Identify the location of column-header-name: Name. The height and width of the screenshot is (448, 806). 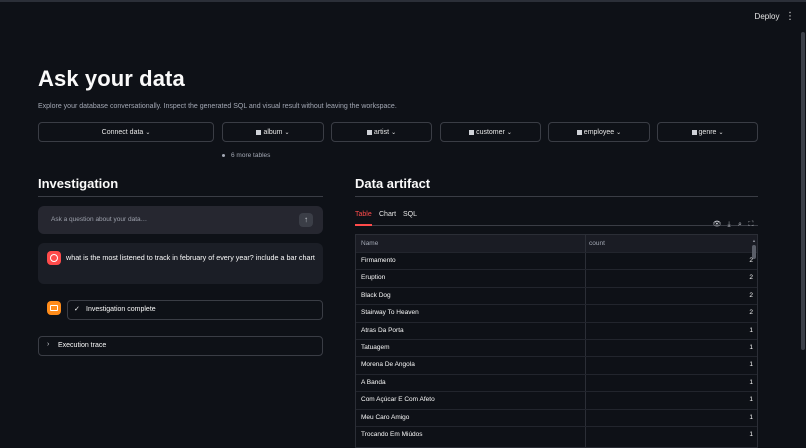
(369, 243).